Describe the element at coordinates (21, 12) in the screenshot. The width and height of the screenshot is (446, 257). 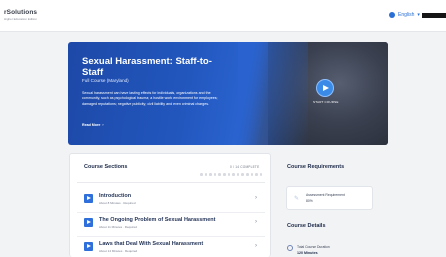
I see `logo-text: rSolutions` at that location.